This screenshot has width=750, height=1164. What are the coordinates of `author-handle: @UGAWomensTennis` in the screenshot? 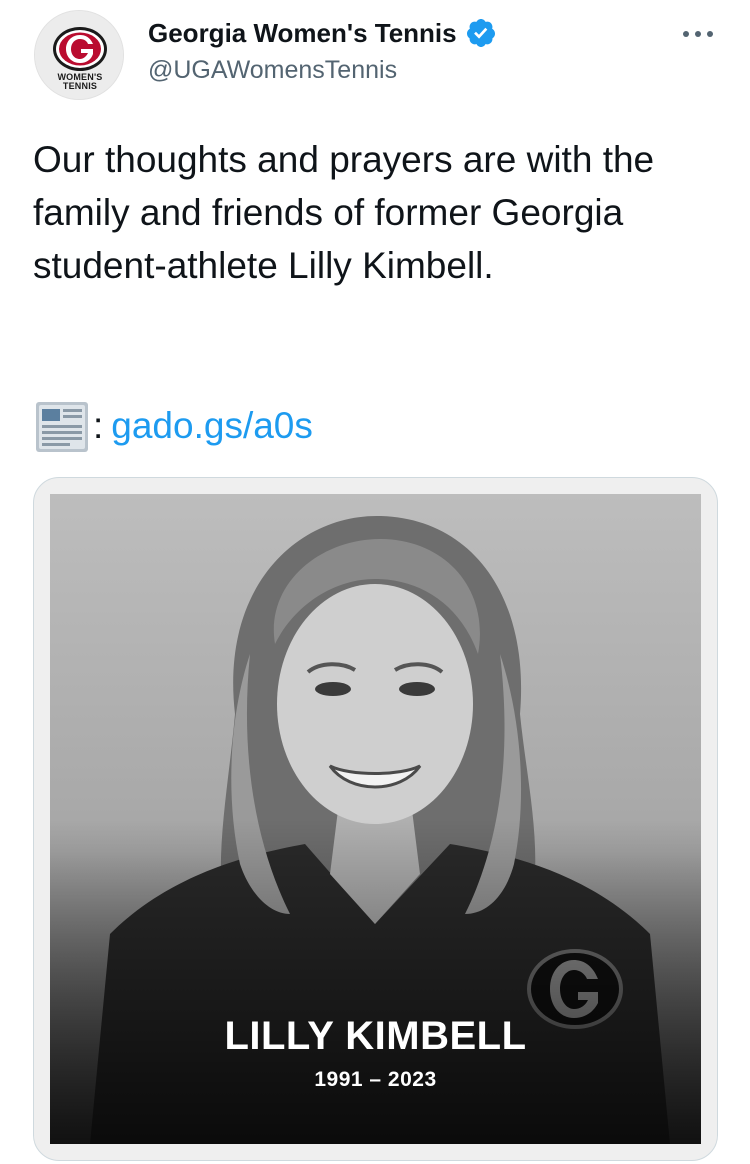 It's located at (272, 70).